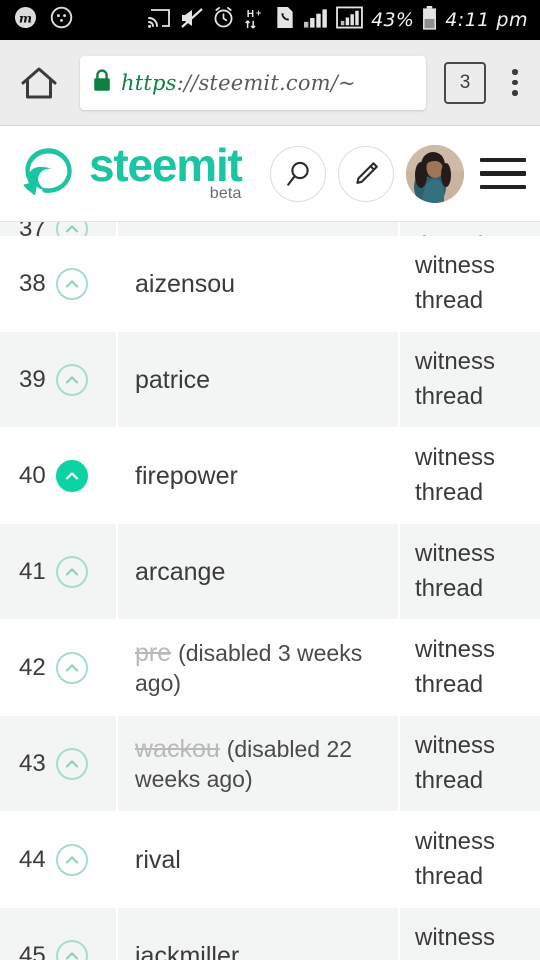  What do you see at coordinates (177, 749) in the screenshot?
I see `witness-name-text: wackou` at bounding box center [177, 749].